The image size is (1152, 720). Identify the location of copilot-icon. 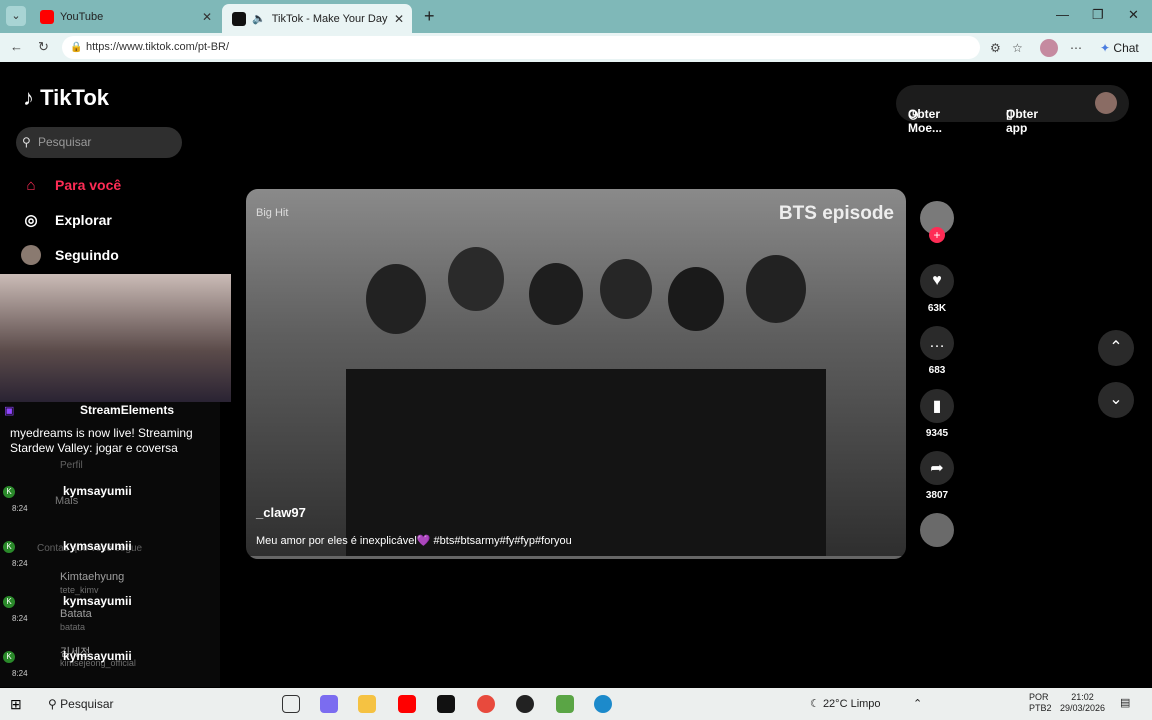
(329, 704).